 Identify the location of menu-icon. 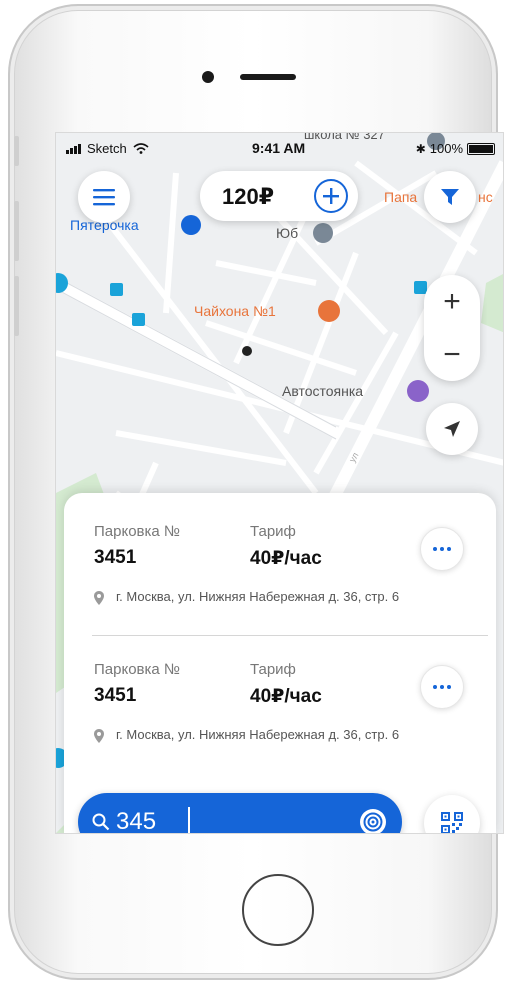
(104, 197).